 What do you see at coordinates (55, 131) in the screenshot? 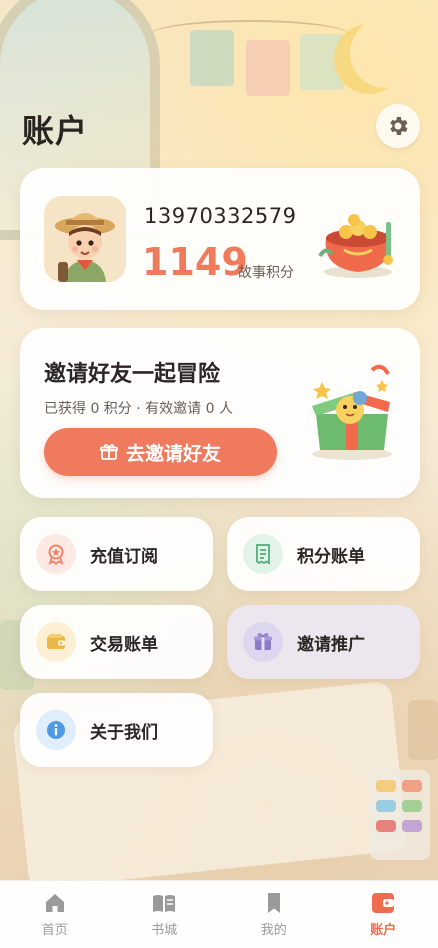
I see `page-title: 账户` at bounding box center [55, 131].